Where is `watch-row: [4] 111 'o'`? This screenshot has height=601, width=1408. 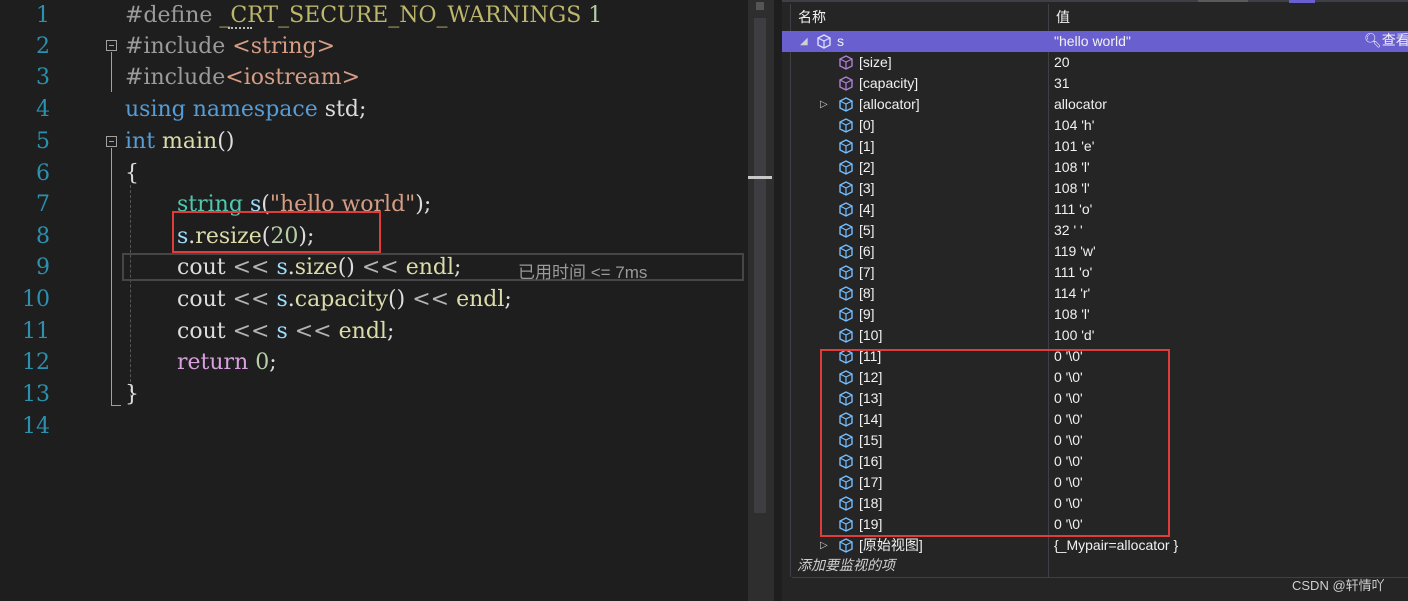
watch-row: [4] 111 'o' is located at coordinates (1095, 209).